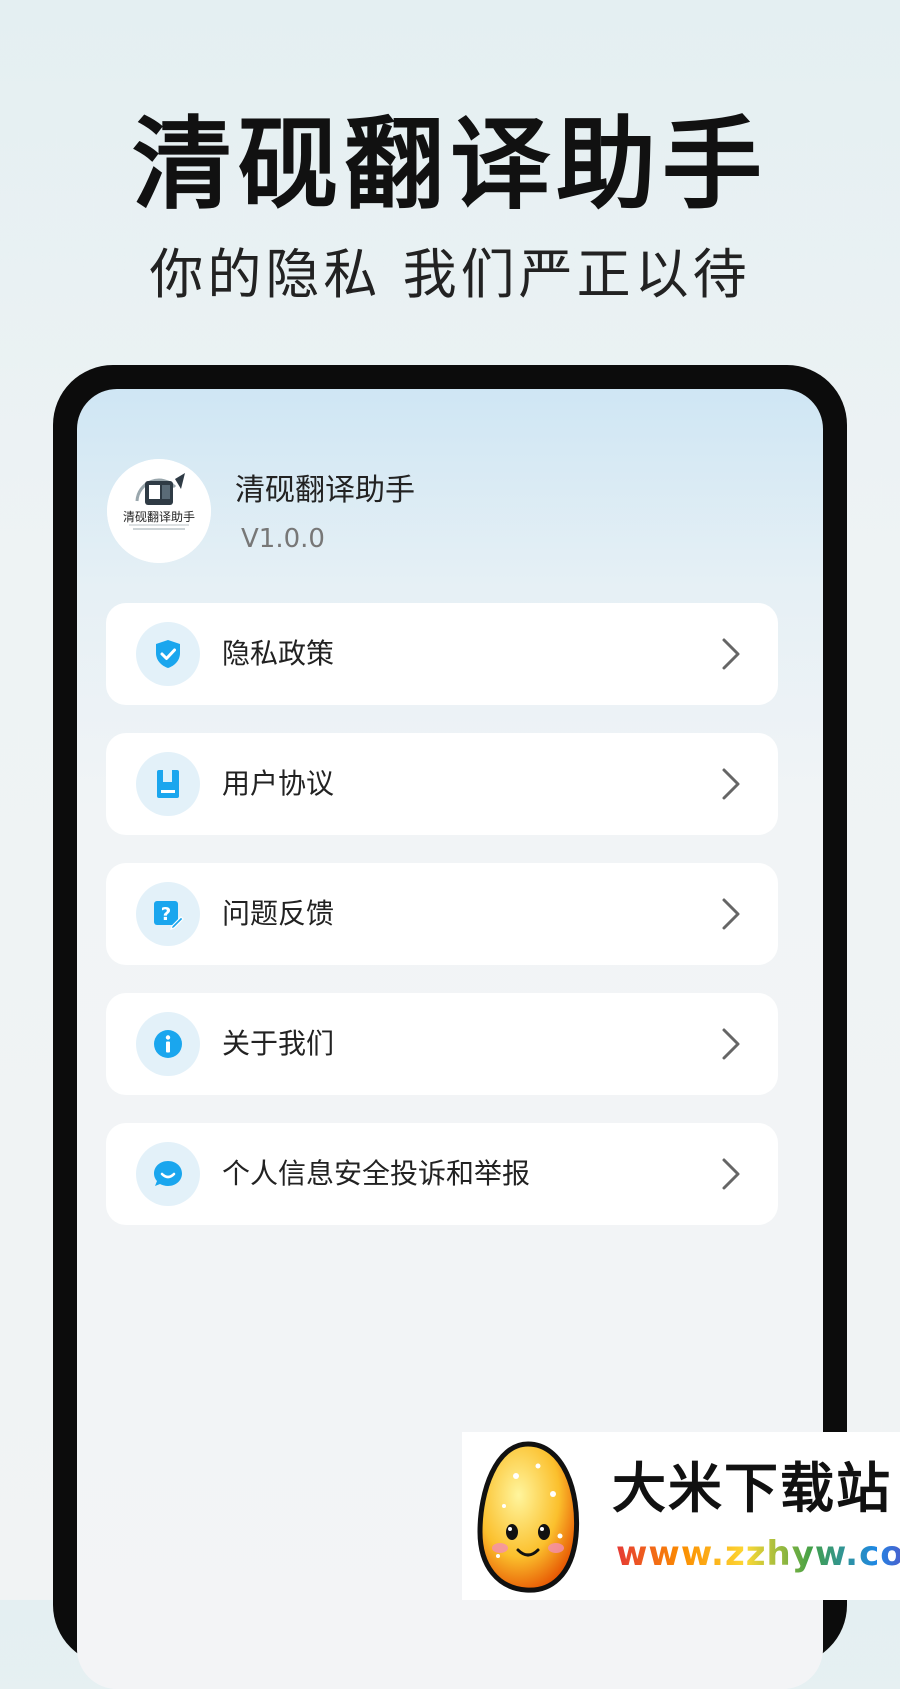 This screenshot has width=900, height=1689. What do you see at coordinates (278, 653) in the screenshot?
I see `menu-item-label: 隐私政策` at bounding box center [278, 653].